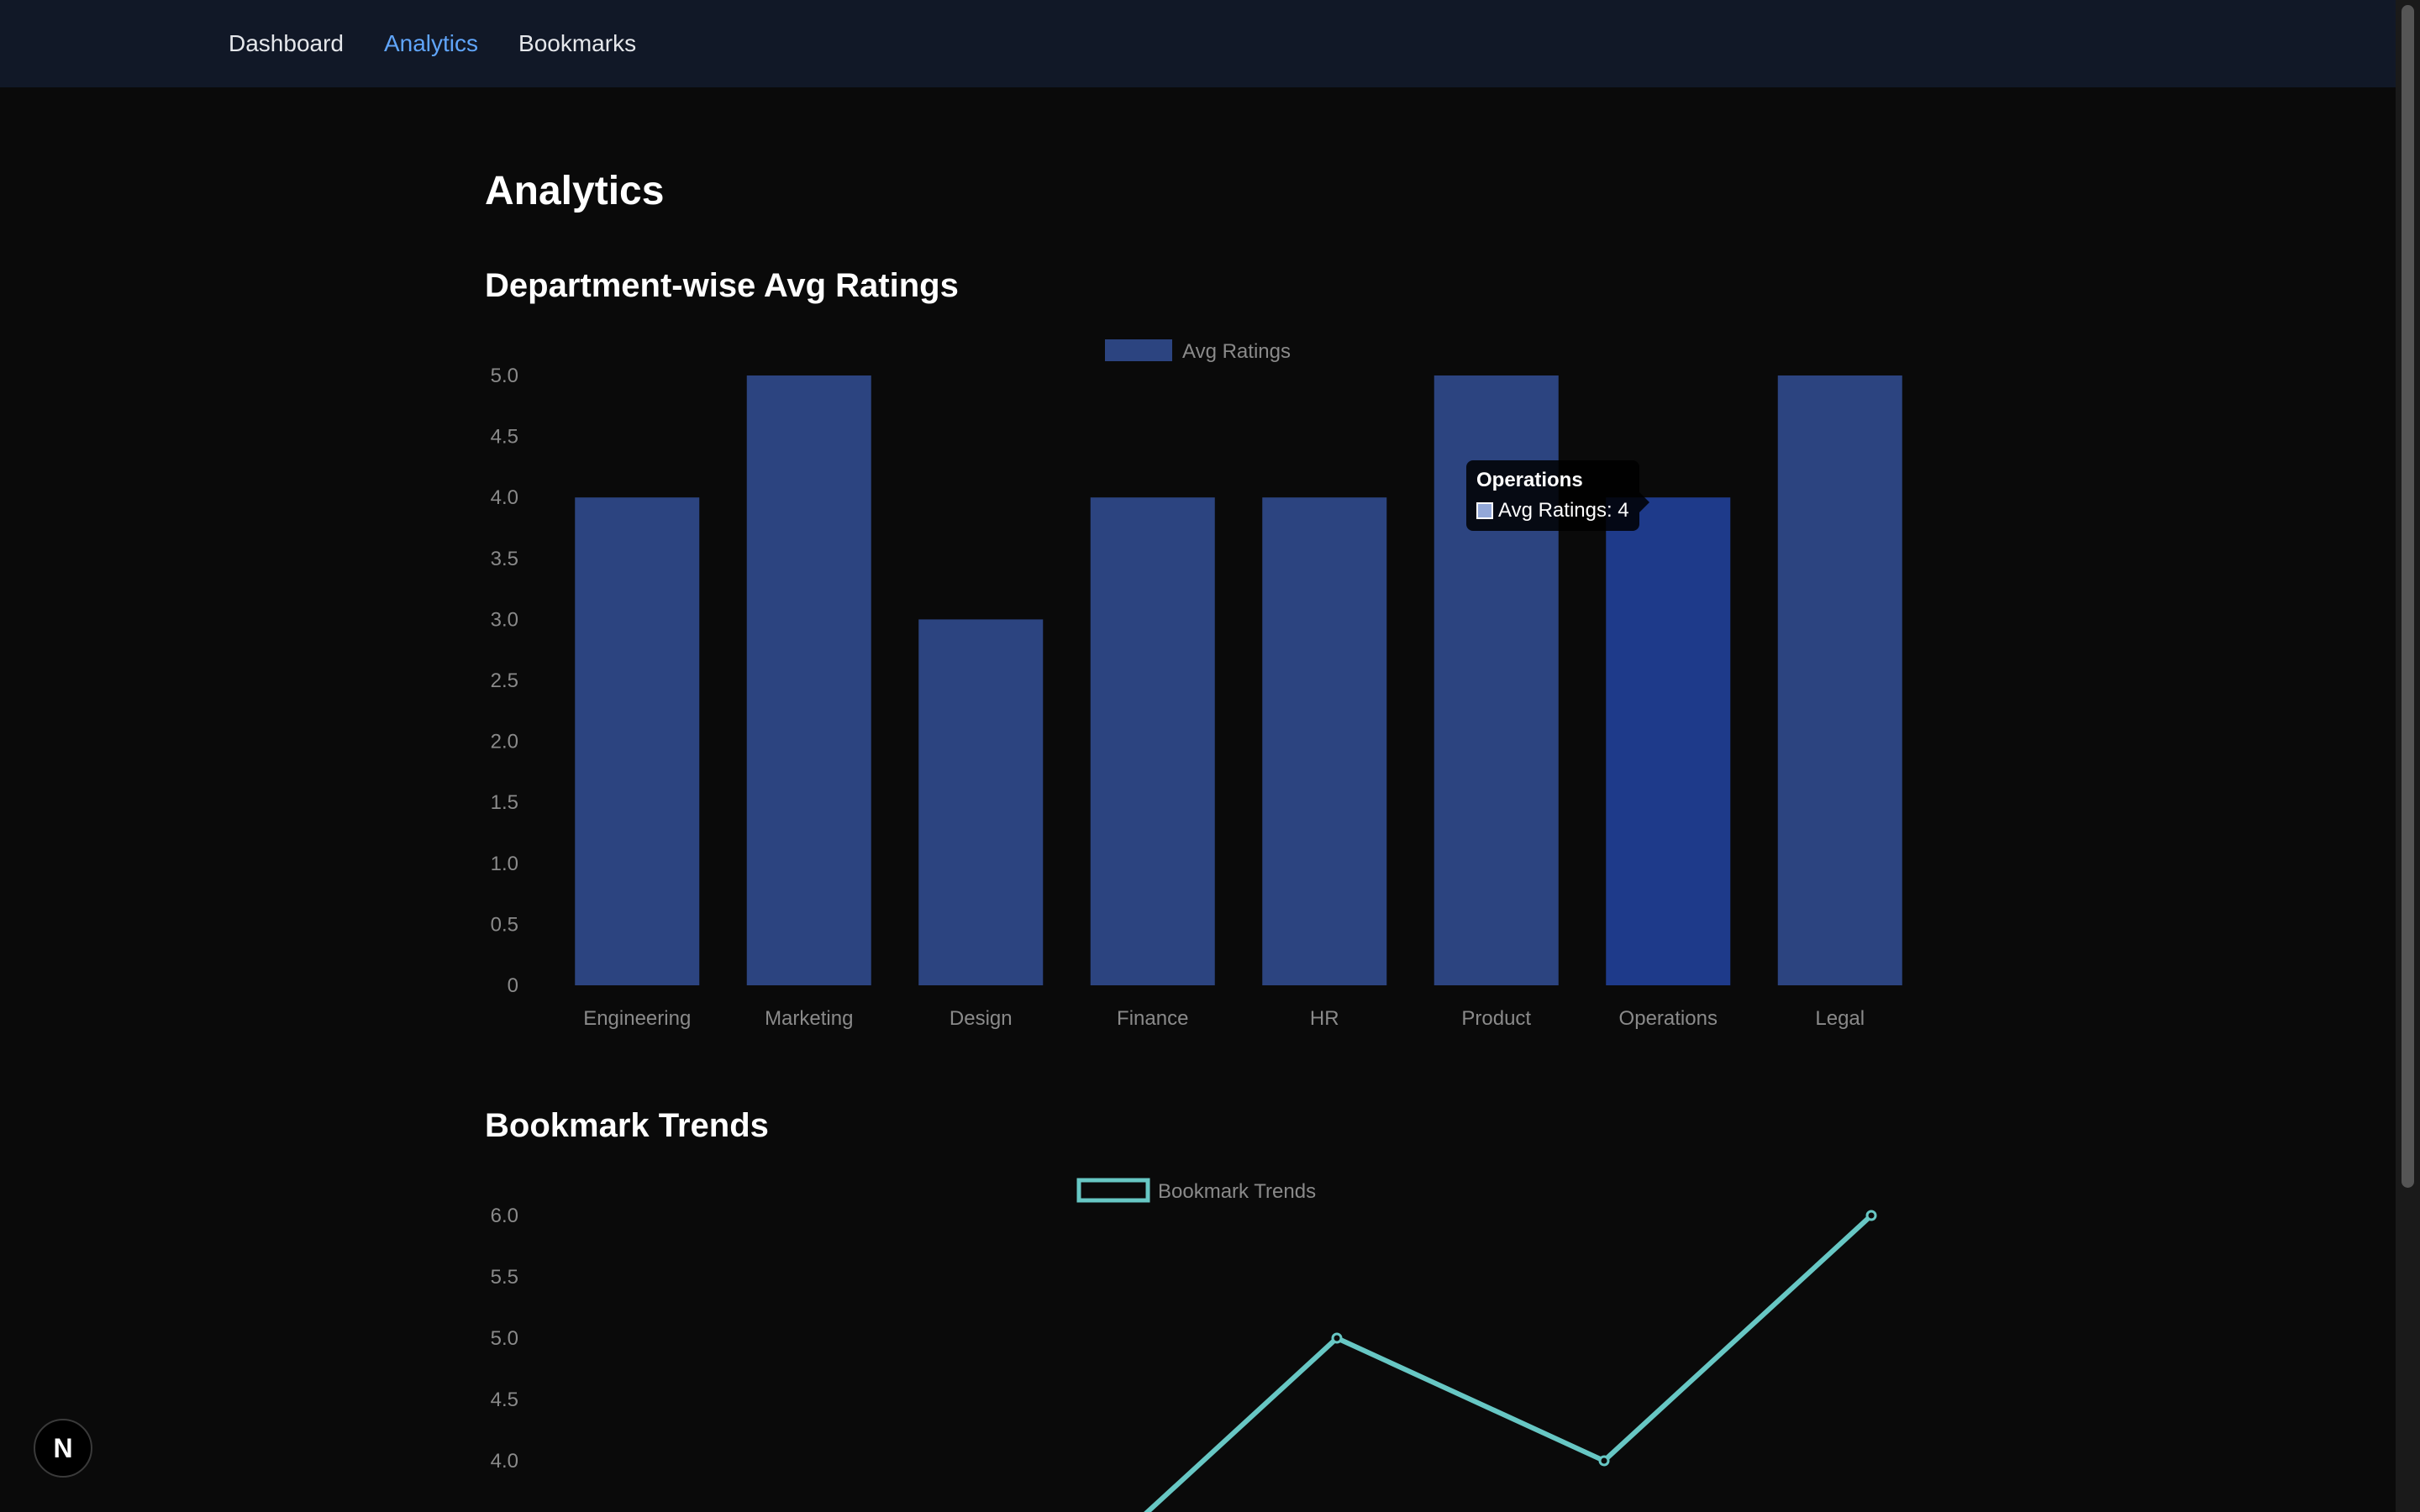 This screenshot has height=1512, width=2420. What do you see at coordinates (809, 1018) in the screenshot?
I see `x-tick-label: Marketing` at bounding box center [809, 1018].